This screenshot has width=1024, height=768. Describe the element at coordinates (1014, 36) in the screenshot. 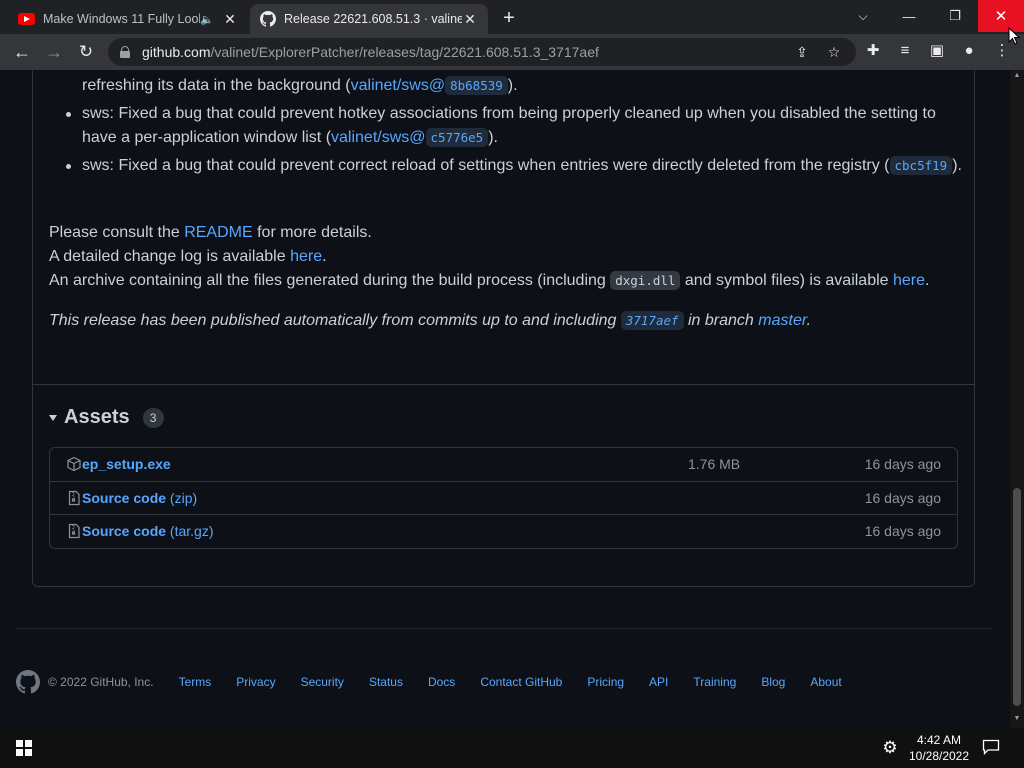

I see `mouse-cursor-icon` at that location.